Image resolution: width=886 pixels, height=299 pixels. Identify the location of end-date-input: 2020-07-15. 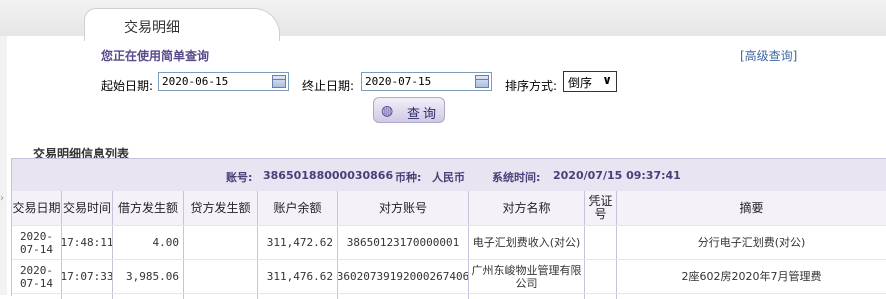
(426, 81).